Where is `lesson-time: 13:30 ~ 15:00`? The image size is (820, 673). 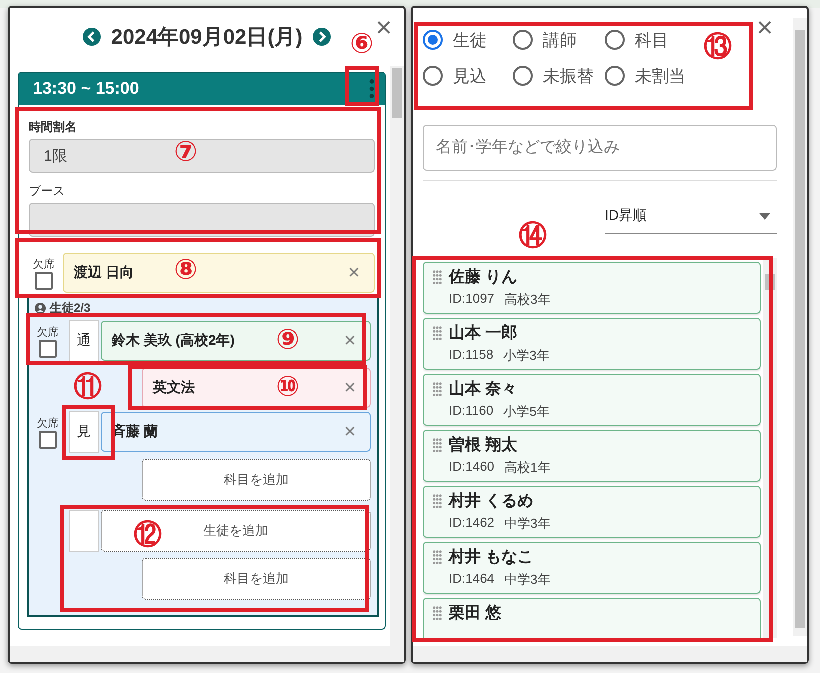
lesson-time: 13:30 ~ 15:00 is located at coordinates (86, 89).